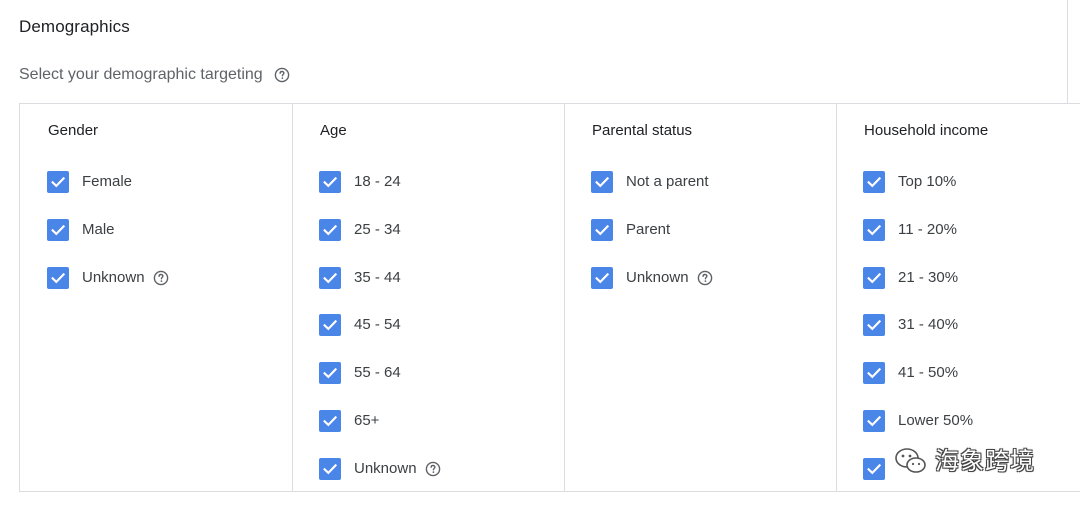  I want to click on checkbox-option: 11 - 20%, so click(910, 229).